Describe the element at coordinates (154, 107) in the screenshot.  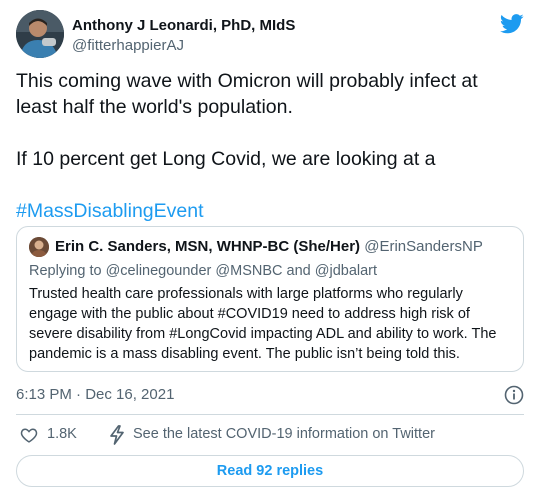
I see `tweet-line: least half the world's population.` at that location.